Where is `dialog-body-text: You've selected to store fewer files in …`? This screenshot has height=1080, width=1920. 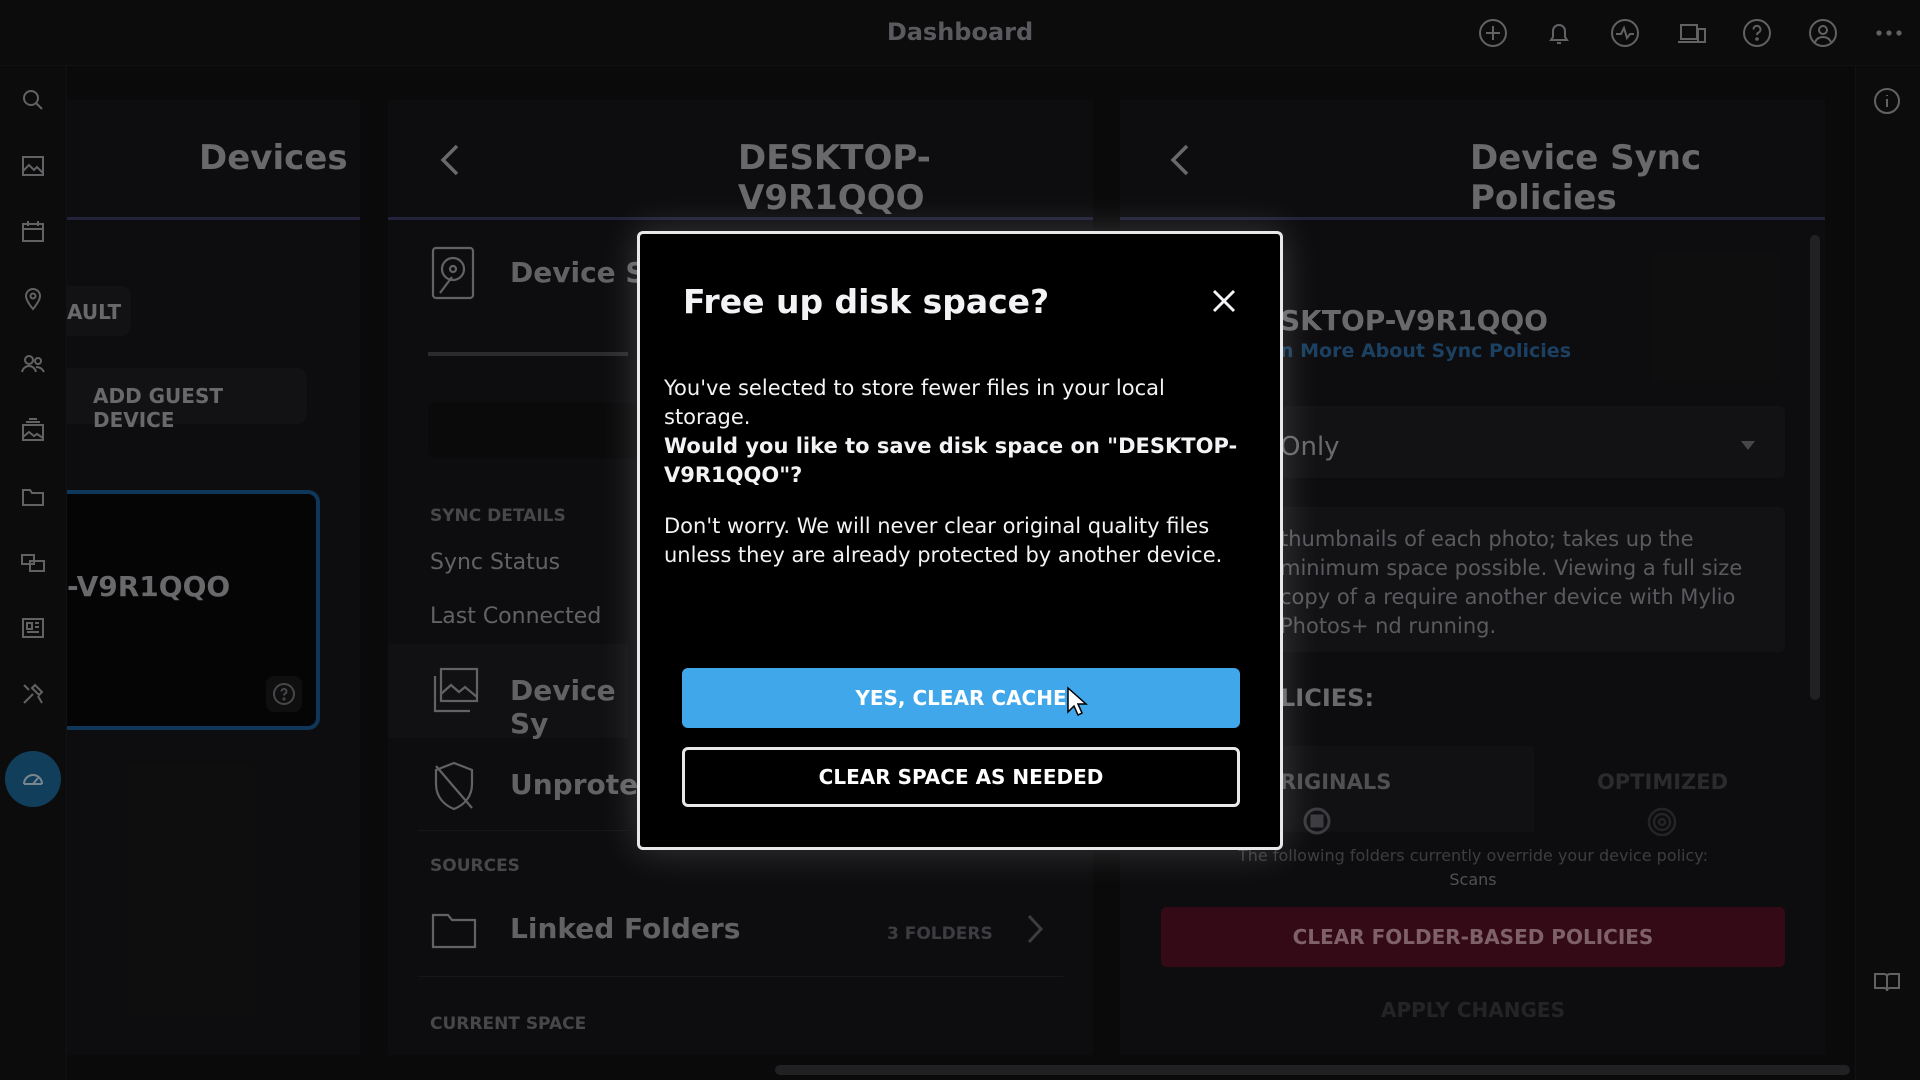 dialog-body-text: You've selected to store fewer files in … is located at coordinates (914, 402).